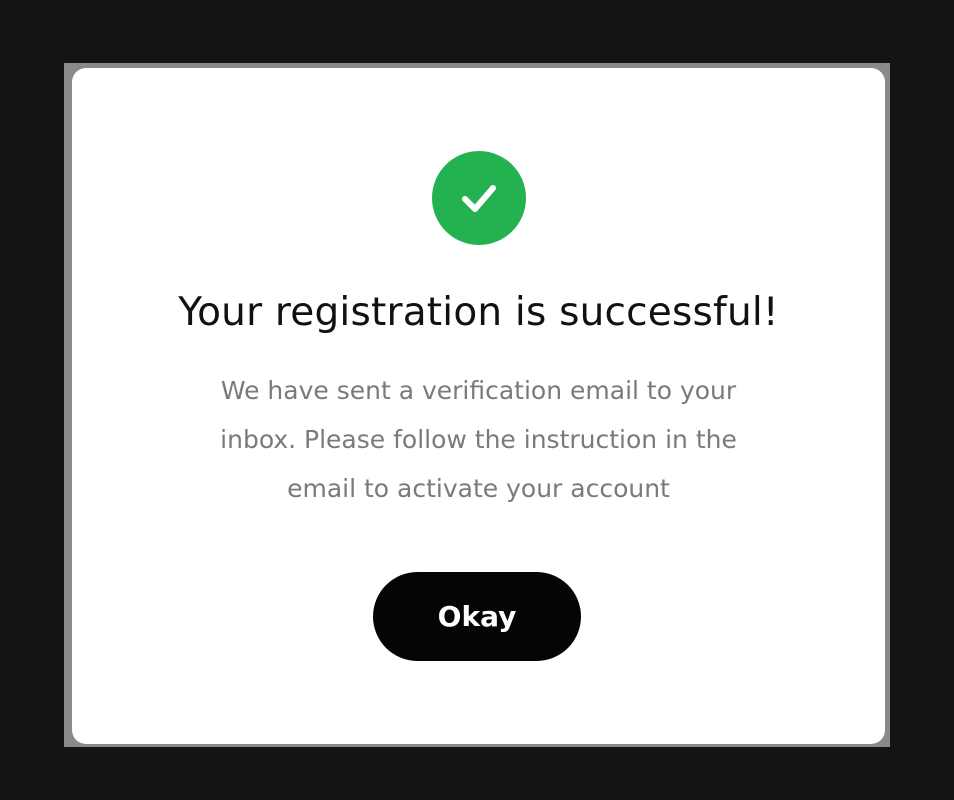 This screenshot has width=954, height=800. I want to click on checkmark-icon, so click(479, 198).